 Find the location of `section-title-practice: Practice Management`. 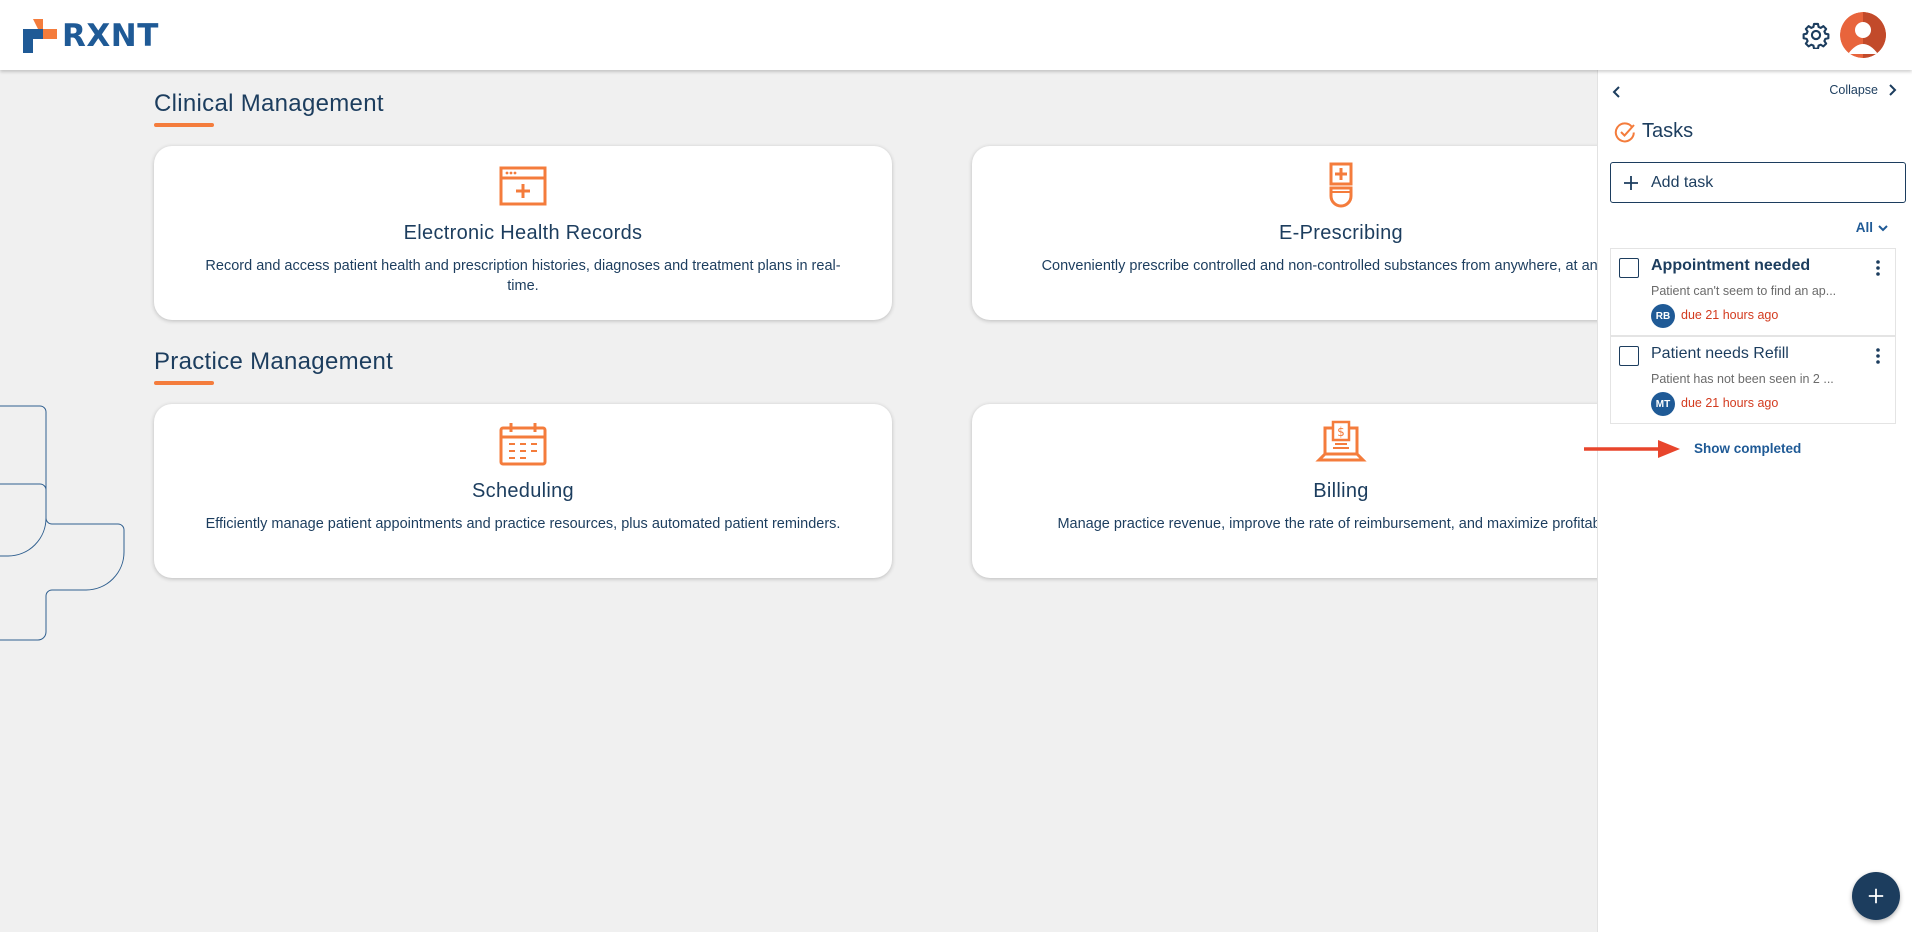

section-title-practice: Practice Management is located at coordinates (274, 361).